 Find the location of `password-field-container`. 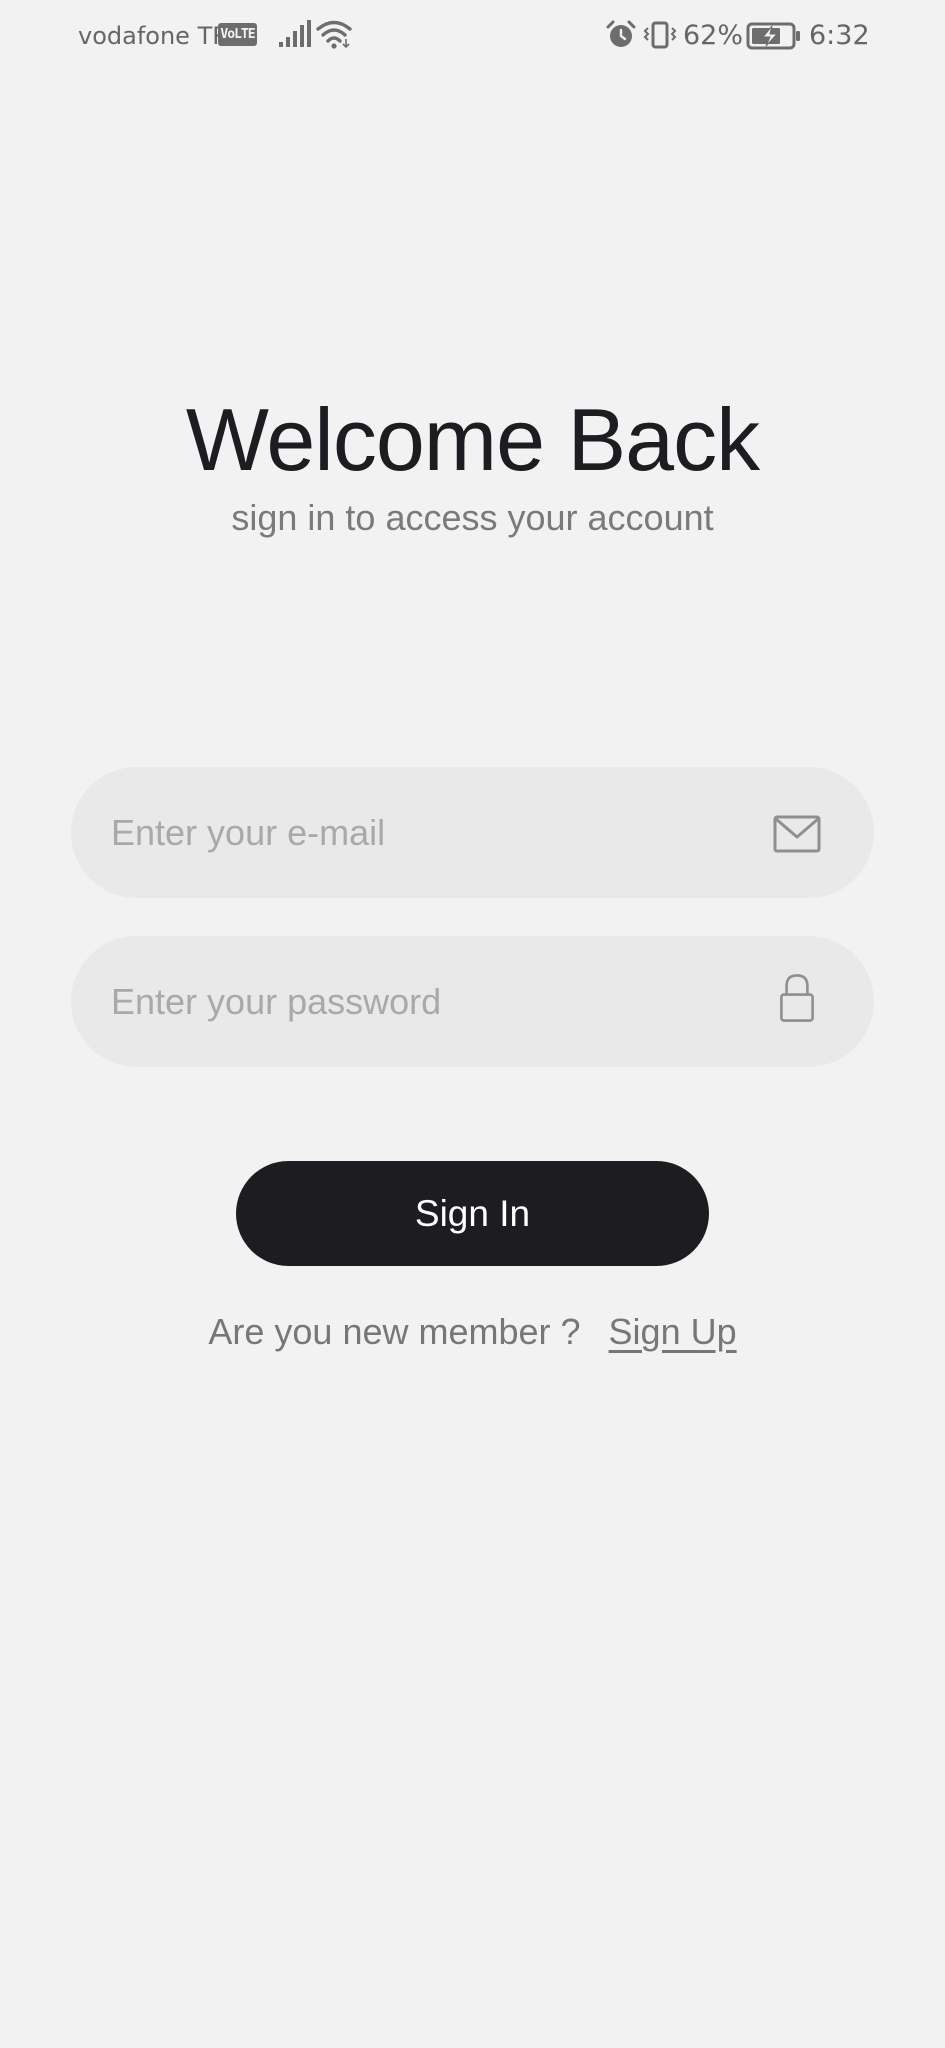

password-field-container is located at coordinates (472, 1001).